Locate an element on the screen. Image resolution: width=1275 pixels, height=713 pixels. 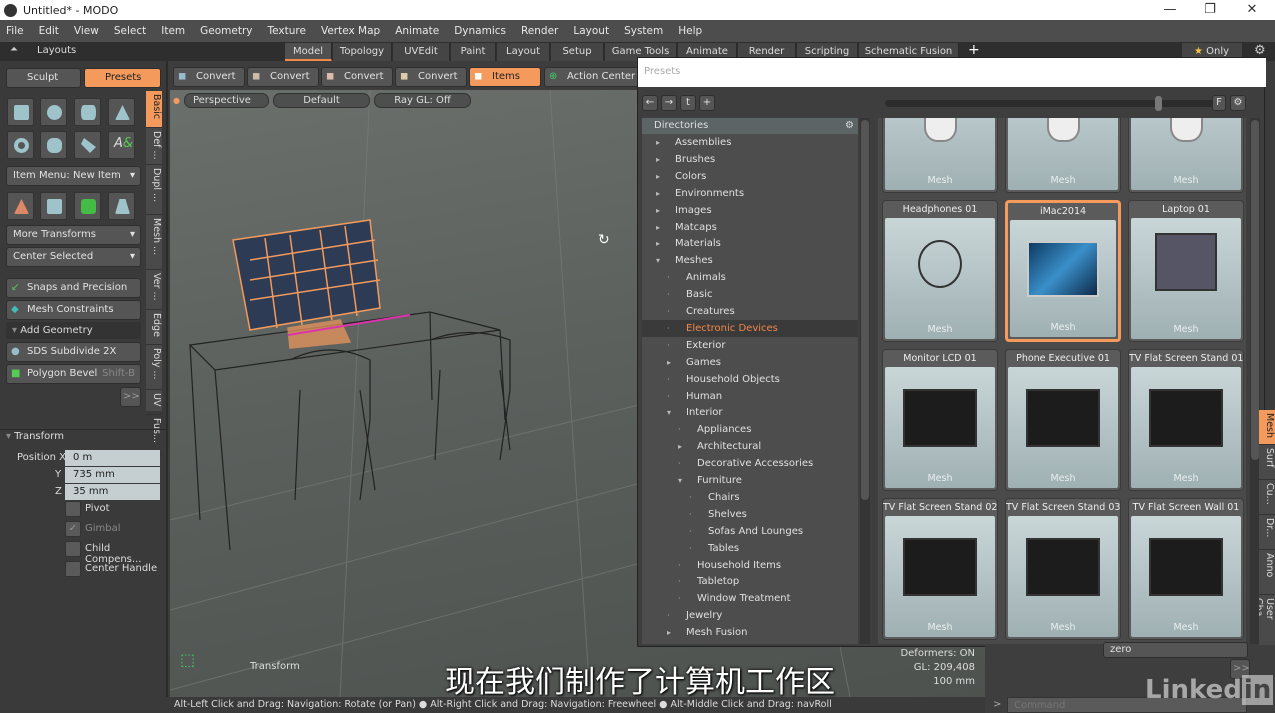
convert-button-2: ◼ Convert is located at coordinates (283, 77).